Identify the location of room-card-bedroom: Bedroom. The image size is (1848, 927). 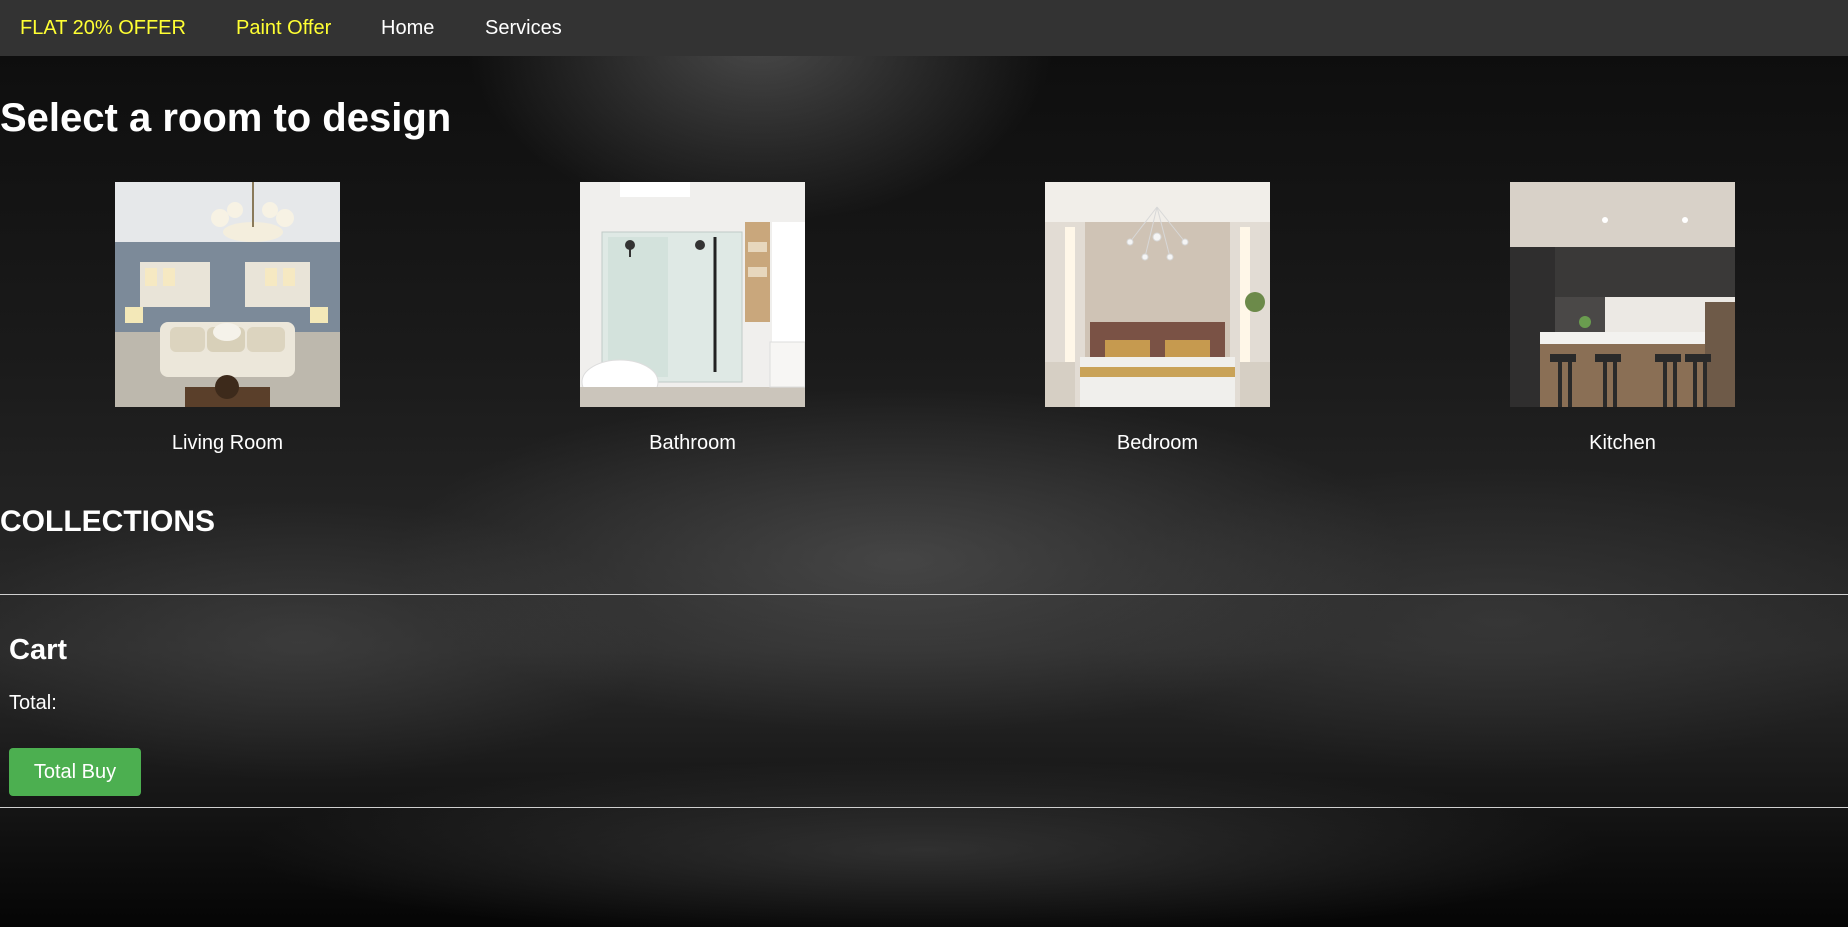
(1157, 318).